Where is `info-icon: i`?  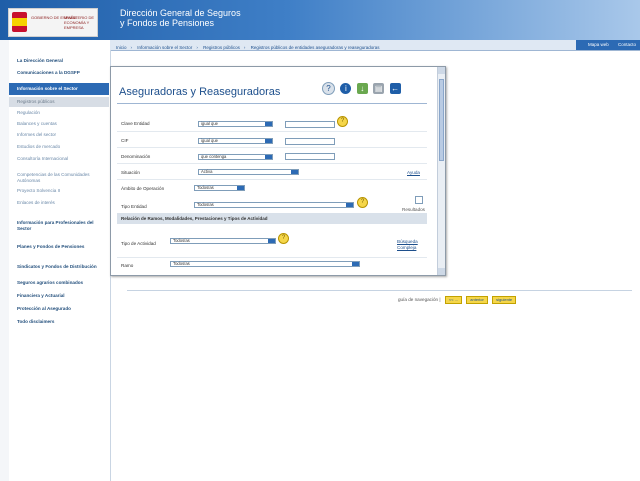 info-icon: i is located at coordinates (346, 88).